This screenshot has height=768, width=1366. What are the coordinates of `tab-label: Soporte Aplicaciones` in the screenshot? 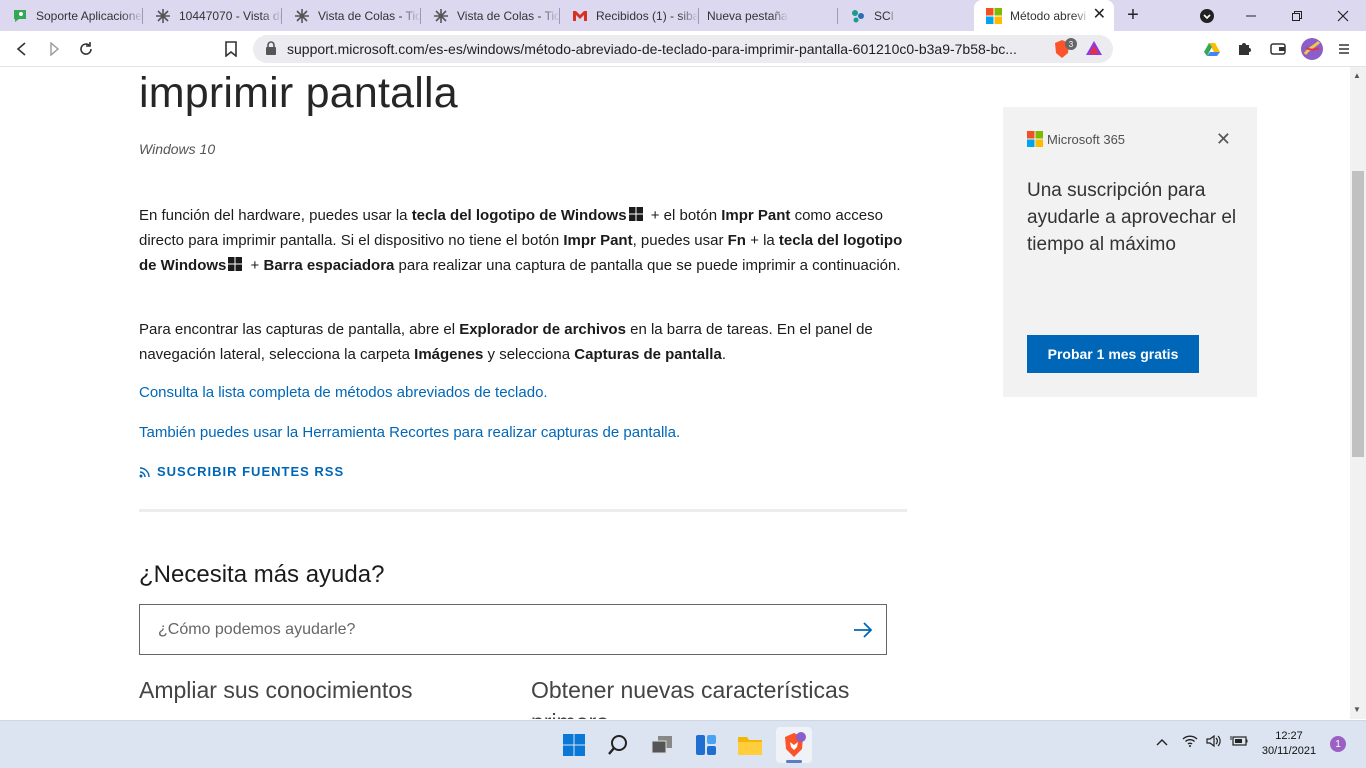 It's located at (89, 15).